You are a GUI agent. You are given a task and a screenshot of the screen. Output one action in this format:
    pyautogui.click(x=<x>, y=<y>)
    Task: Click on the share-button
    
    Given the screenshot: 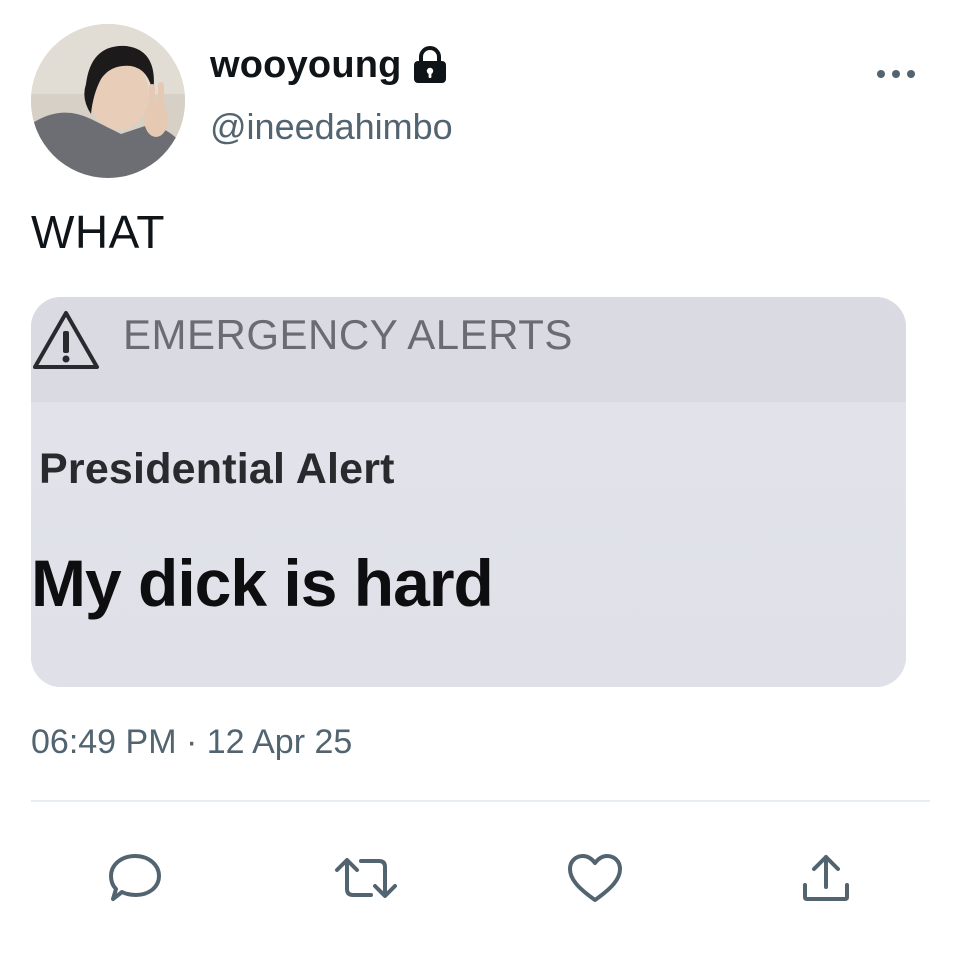 What is the action you would take?
    pyautogui.click(x=826, y=878)
    